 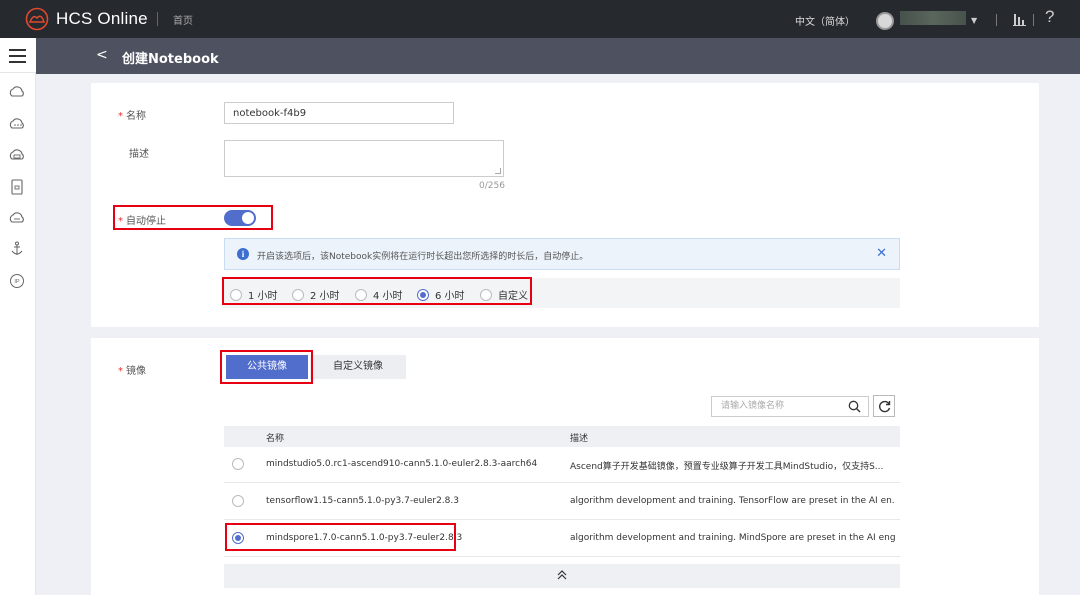 What do you see at coordinates (17, 155) in the screenshot?
I see `cloud-storage-icon` at bounding box center [17, 155].